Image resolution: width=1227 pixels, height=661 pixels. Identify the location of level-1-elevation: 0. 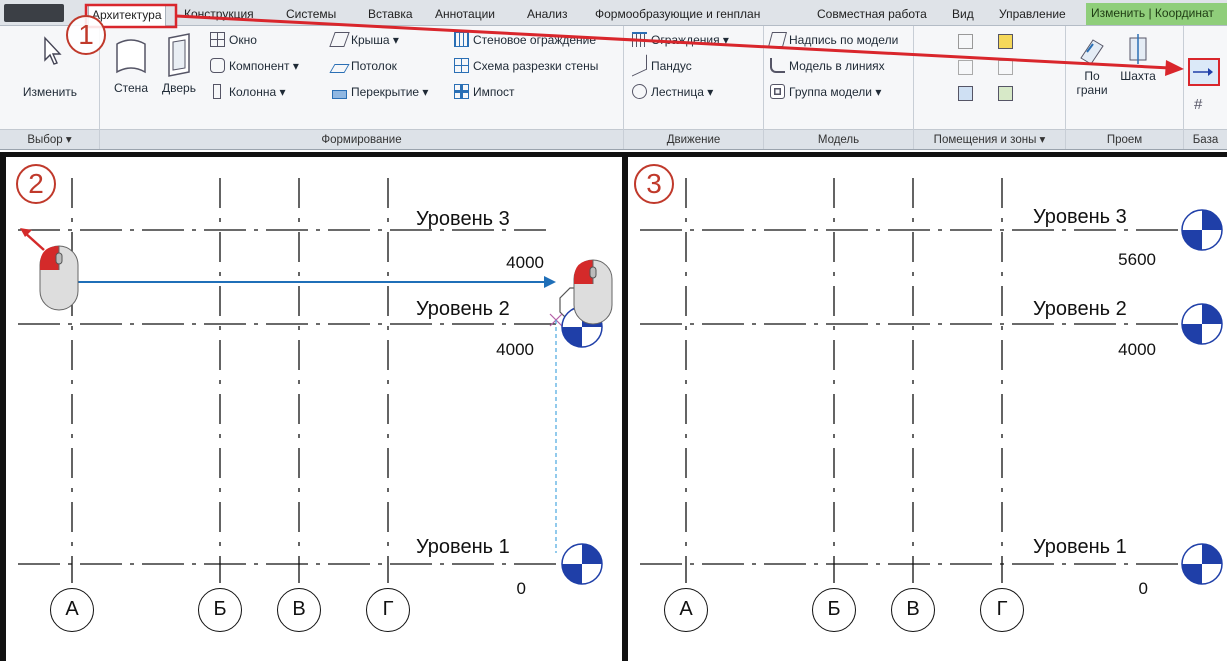
(521, 588).